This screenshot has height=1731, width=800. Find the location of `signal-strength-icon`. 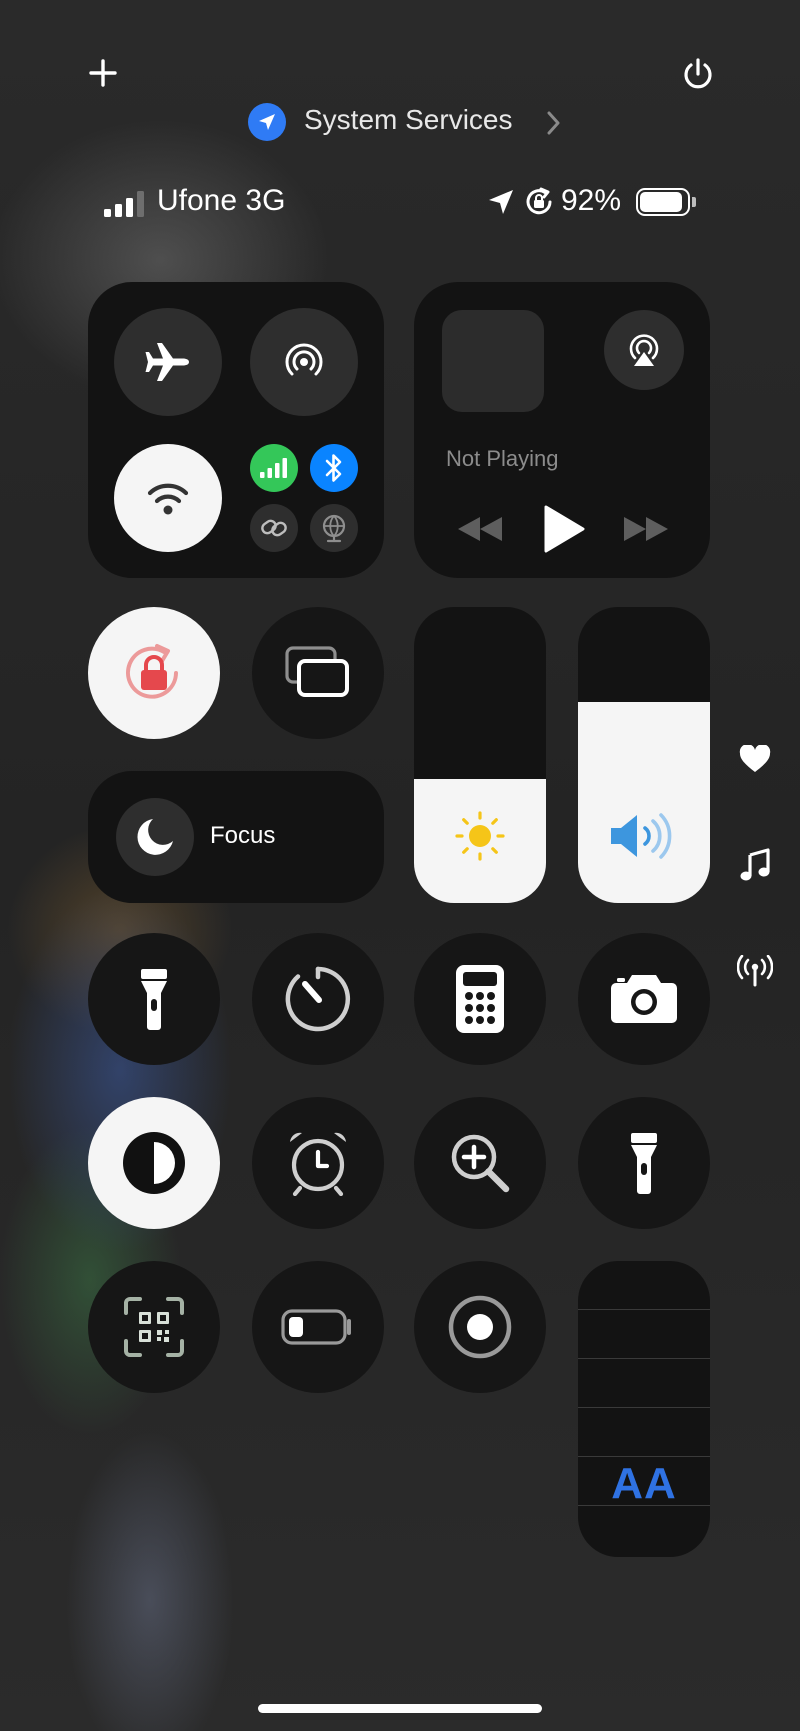

signal-strength-icon is located at coordinates (124, 204).